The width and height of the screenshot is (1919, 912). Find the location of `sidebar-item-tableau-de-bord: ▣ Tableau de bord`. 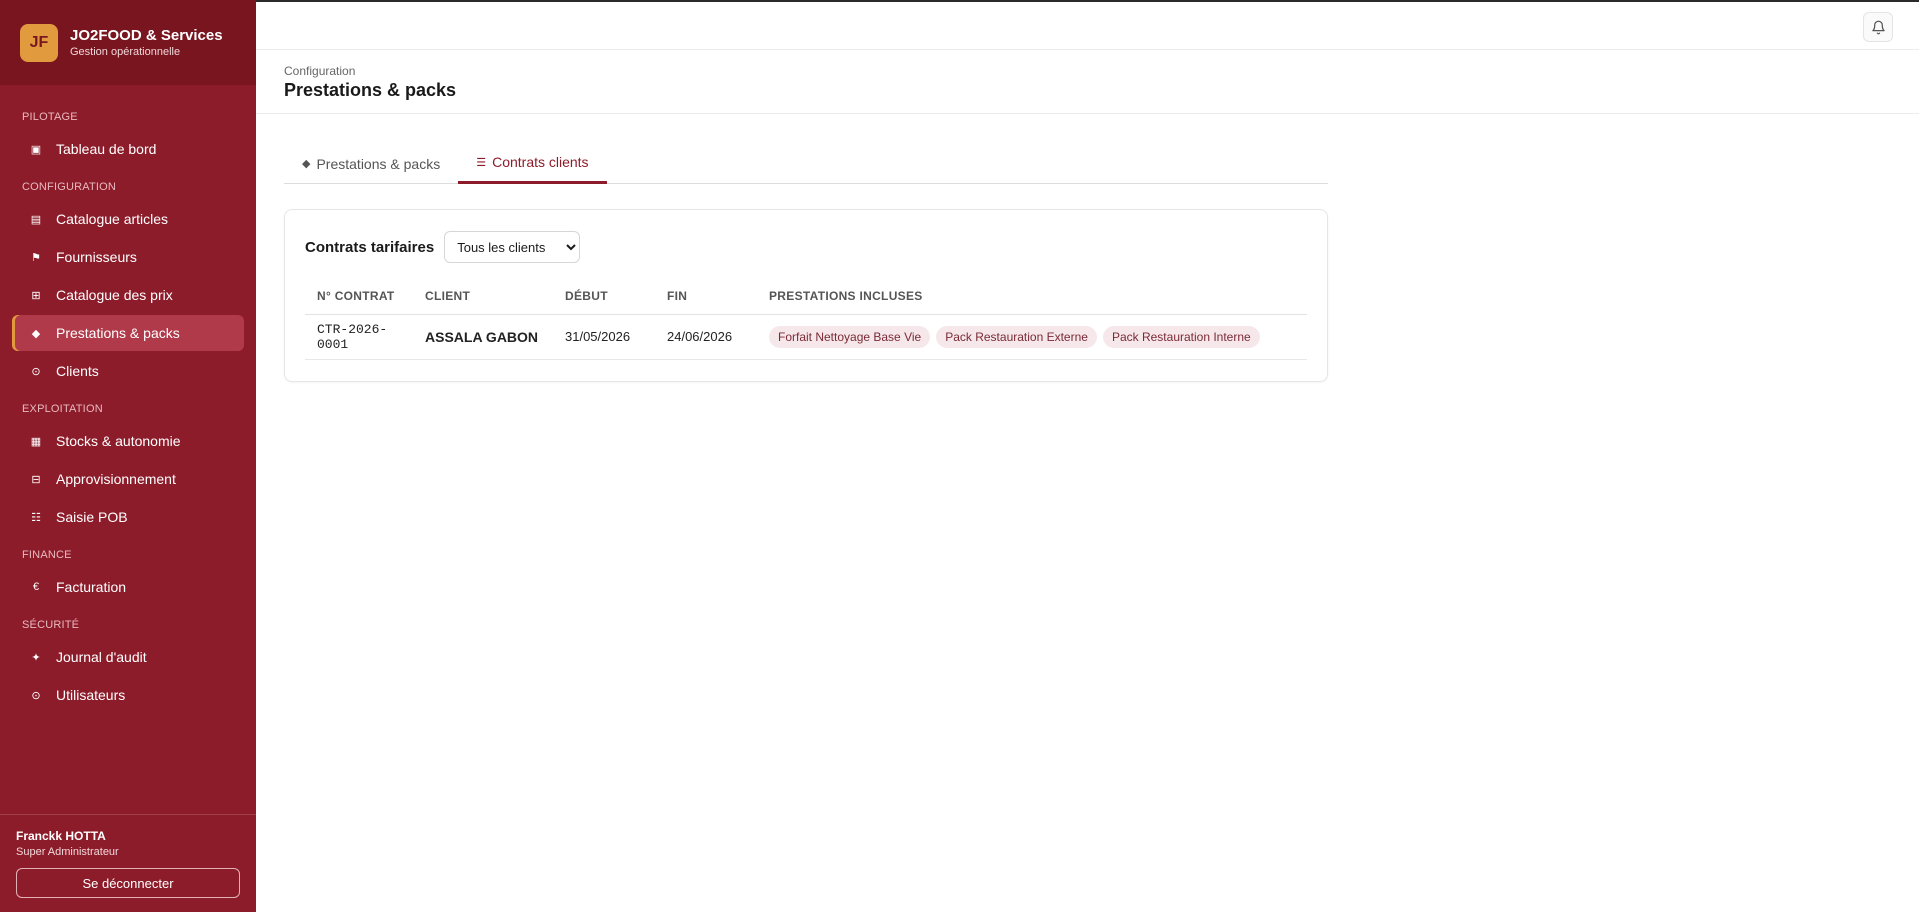

sidebar-item-tableau-de-bord: ▣ Tableau de bord is located at coordinates (128, 149).